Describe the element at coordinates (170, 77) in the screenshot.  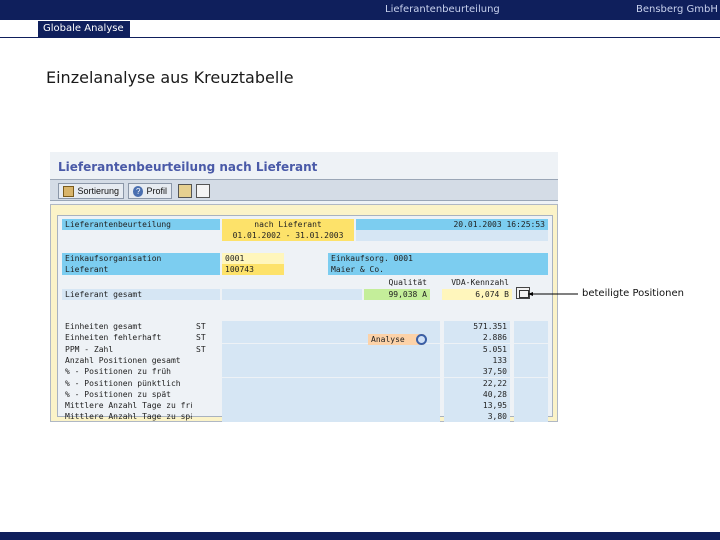
I see `page-title: Einzelanalyse aus Kreuztabelle` at that location.